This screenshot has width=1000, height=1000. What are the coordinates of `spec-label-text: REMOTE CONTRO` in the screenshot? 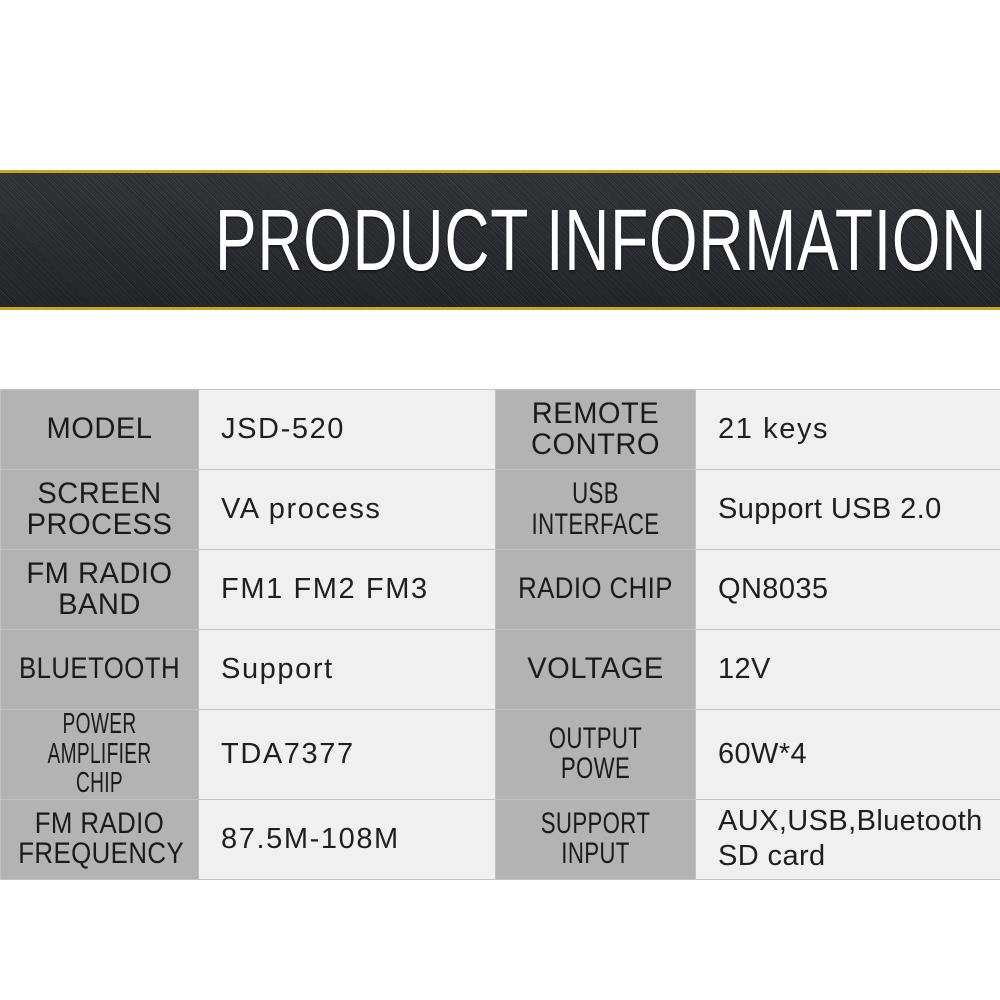 It's located at (595, 428).